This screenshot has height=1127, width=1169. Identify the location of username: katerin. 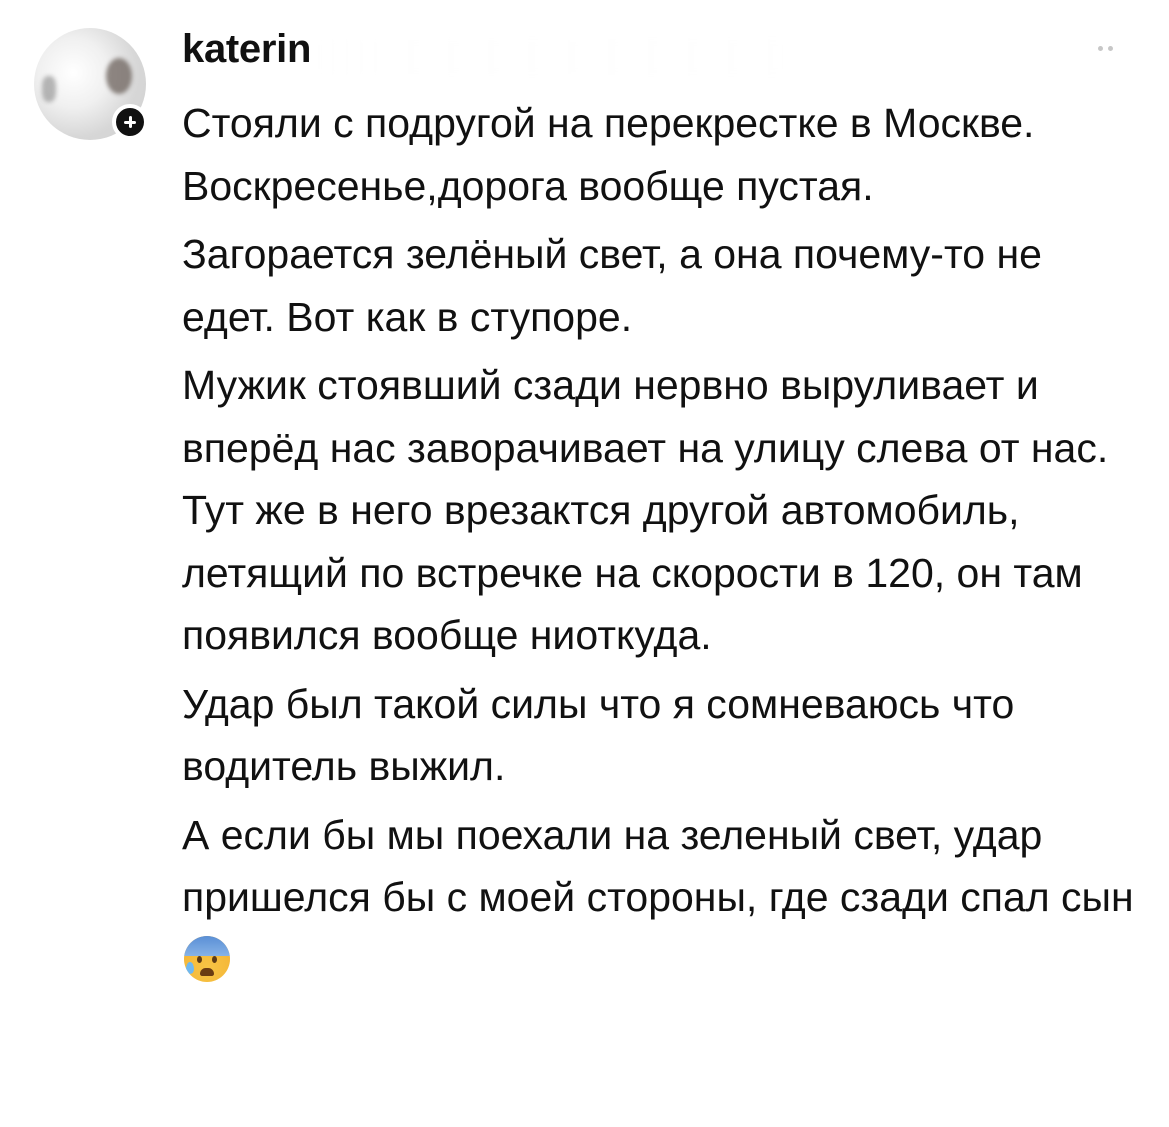
(246, 49).